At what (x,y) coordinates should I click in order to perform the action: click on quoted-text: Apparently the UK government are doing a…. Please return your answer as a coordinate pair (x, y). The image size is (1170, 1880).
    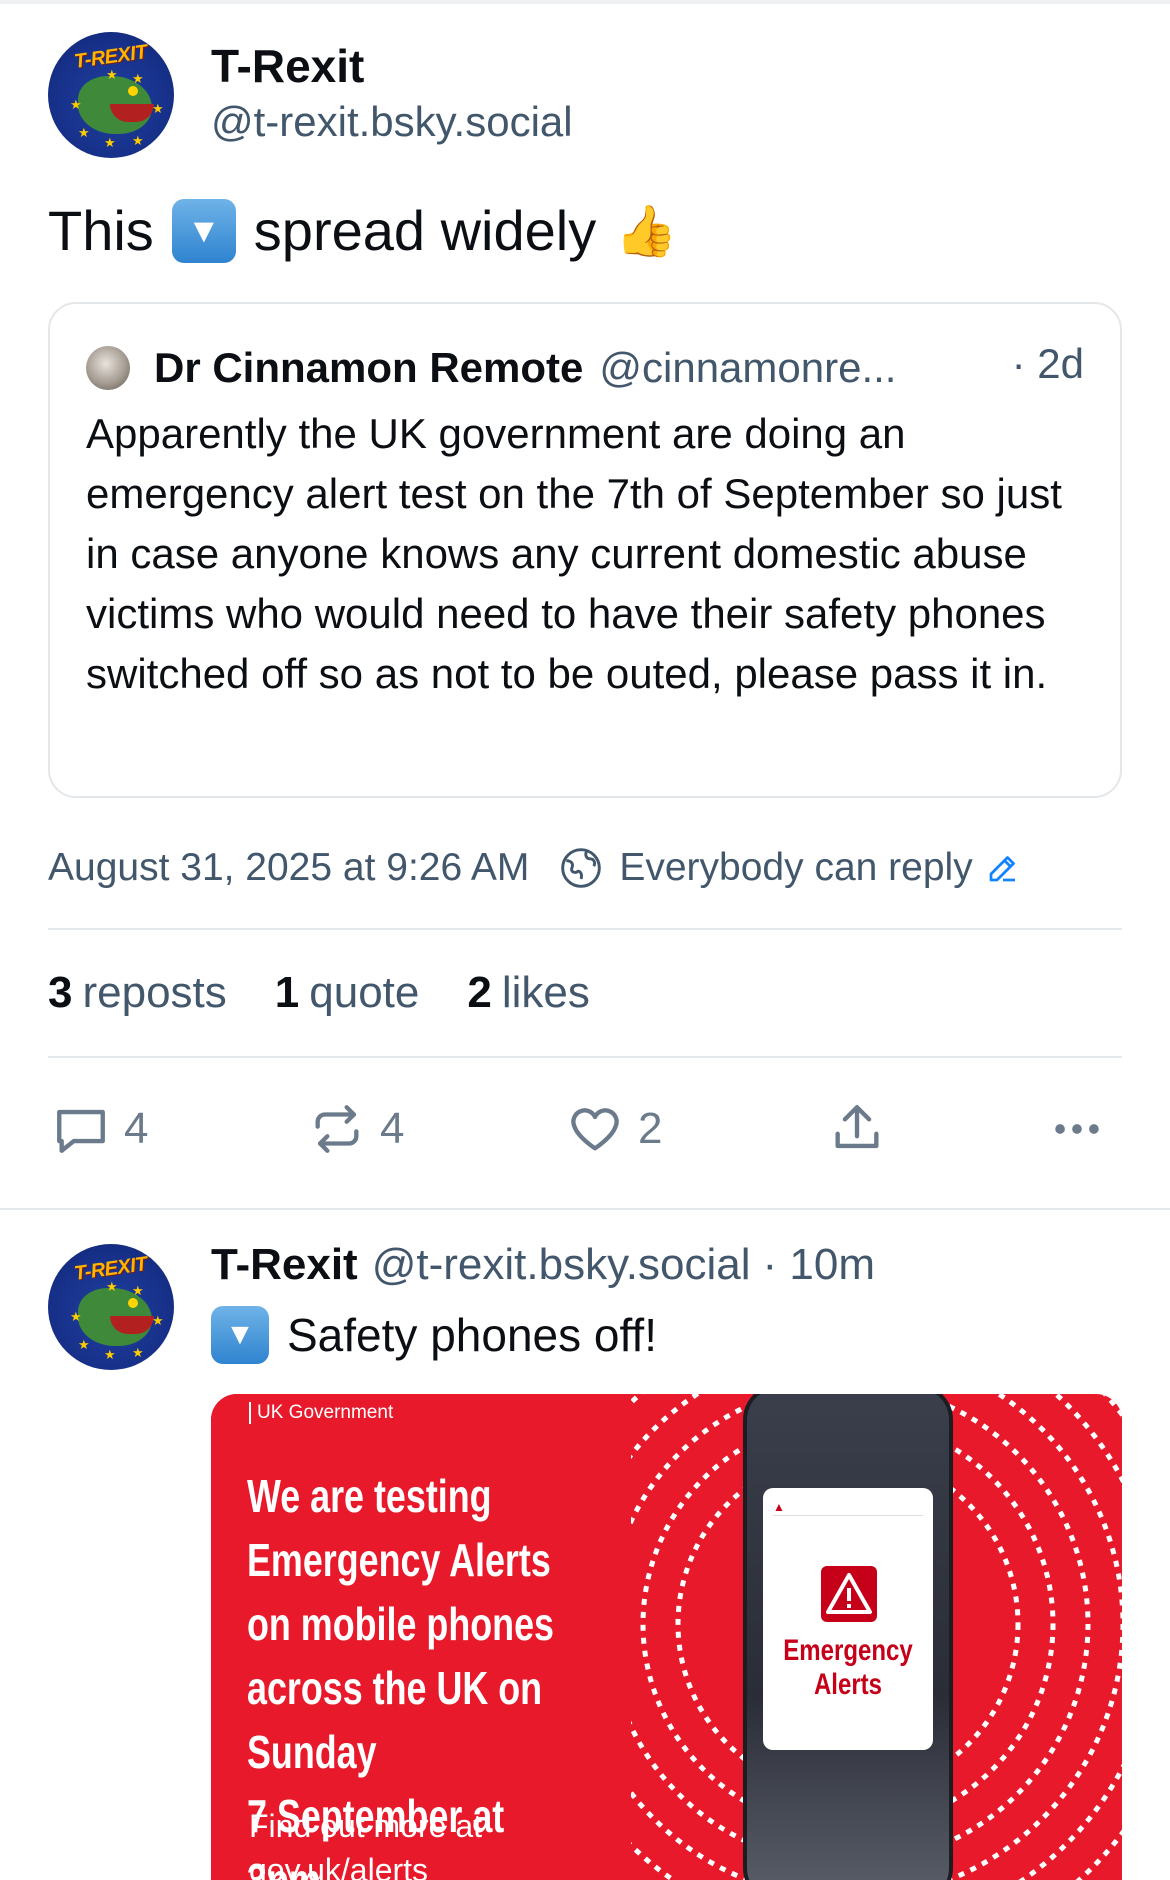
    Looking at the image, I should click on (574, 553).